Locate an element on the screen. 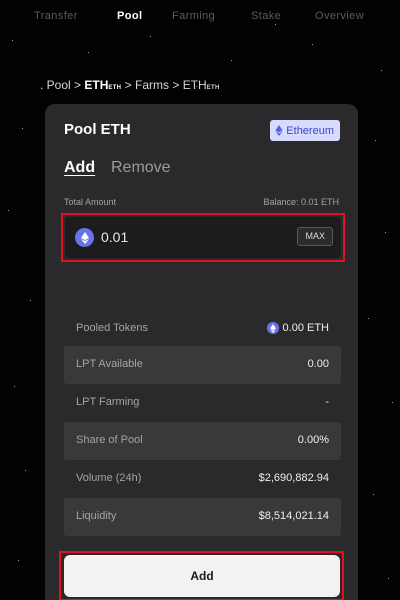 This screenshot has width=400, height=600. stat-label: Volume (24h) is located at coordinates (109, 478).